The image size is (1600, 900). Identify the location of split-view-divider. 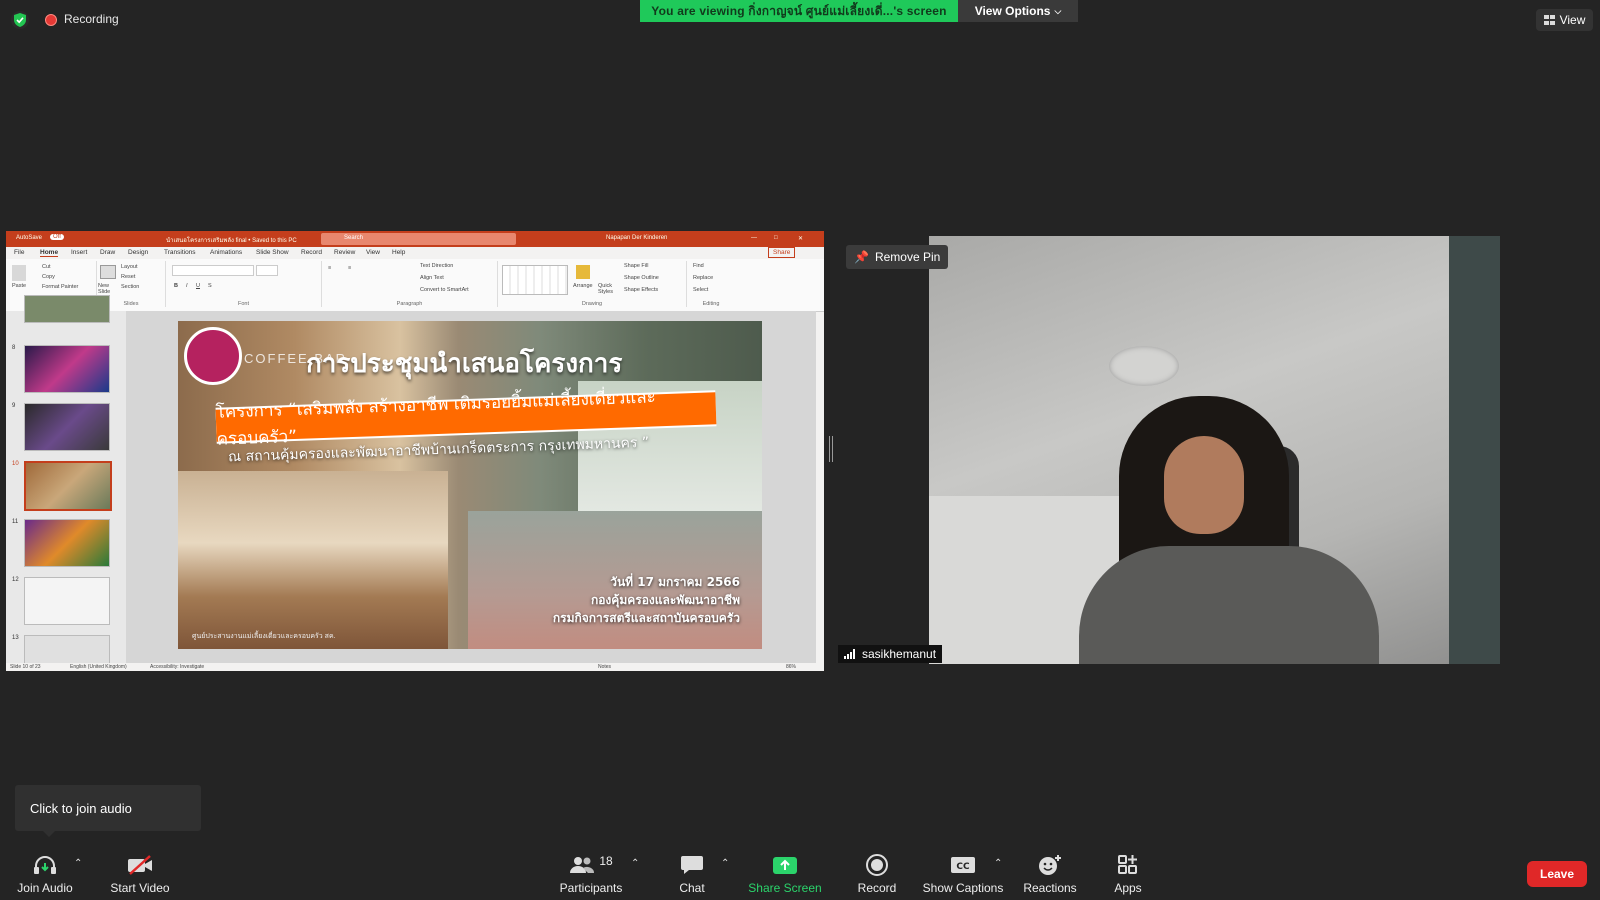
(831, 449).